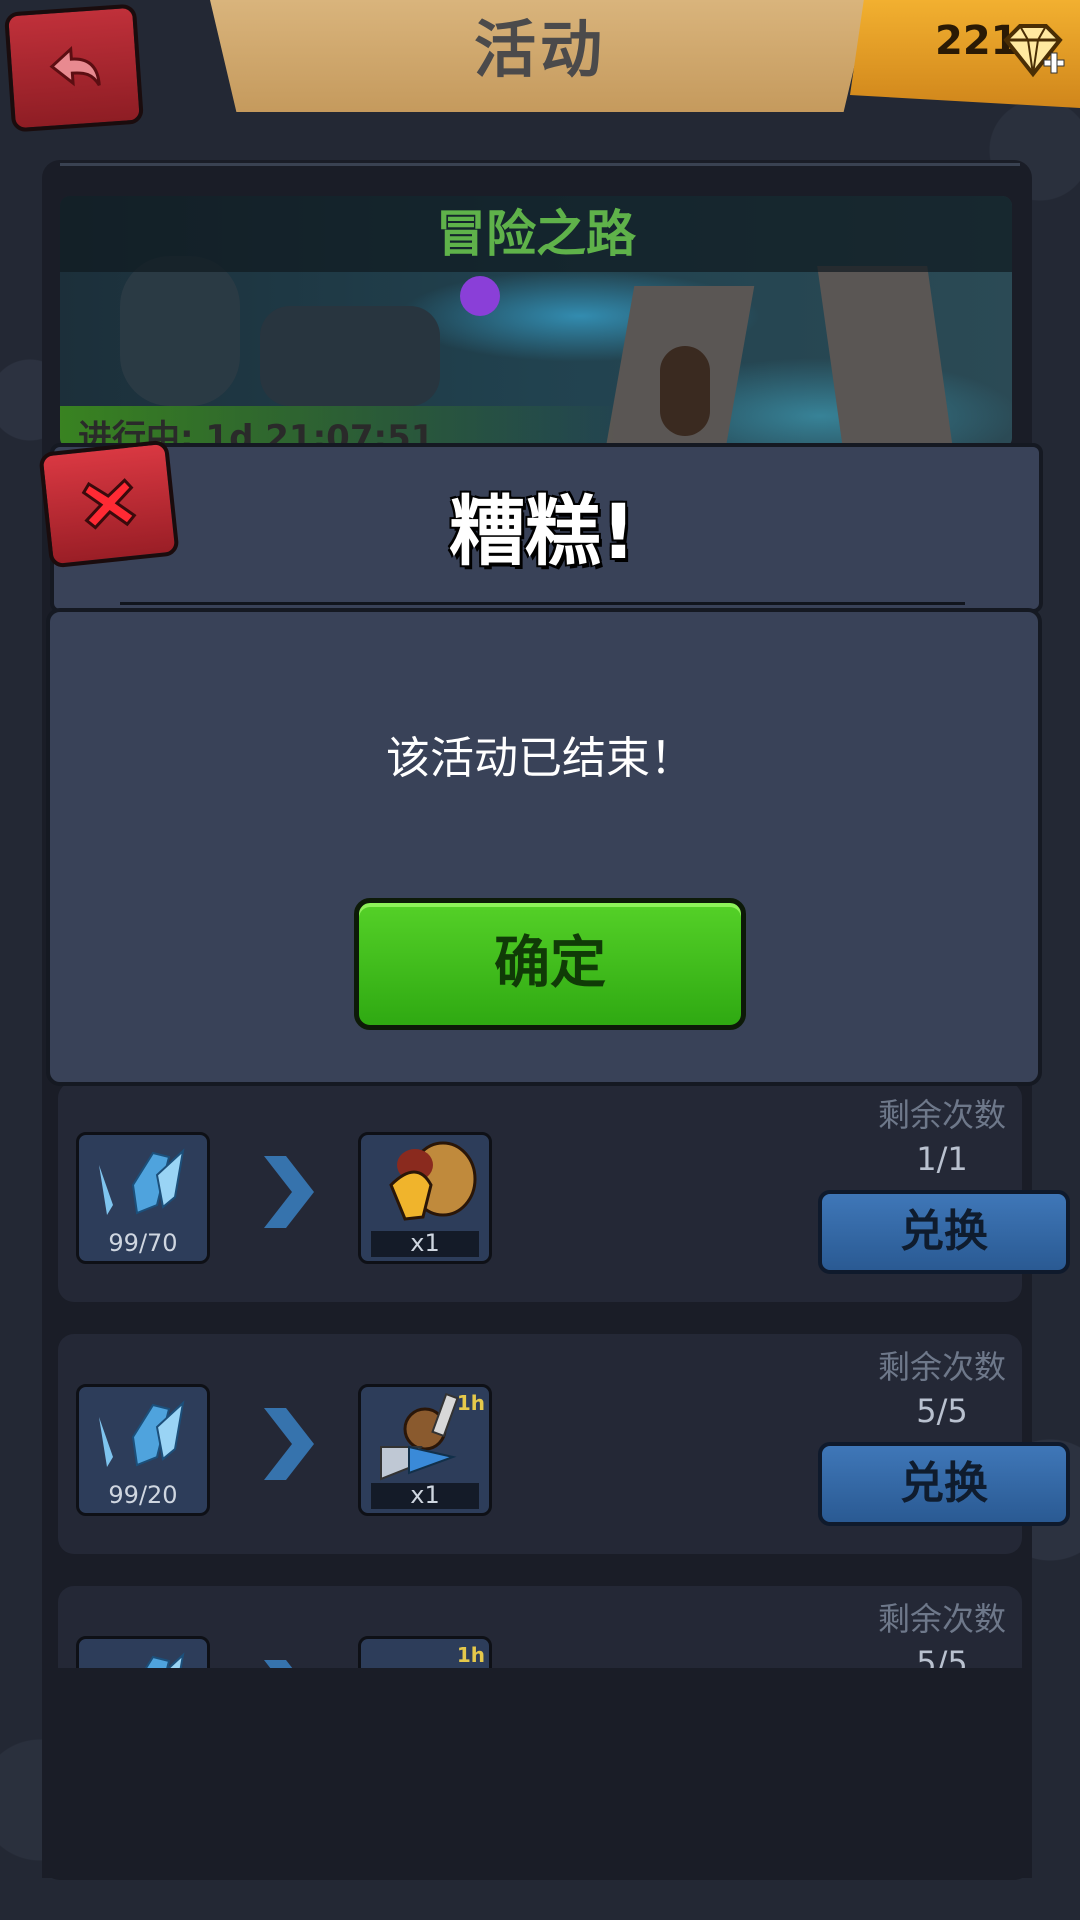  Describe the element at coordinates (143, 1243) in the screenshot. I see `cost-count: 99/70` at that location.